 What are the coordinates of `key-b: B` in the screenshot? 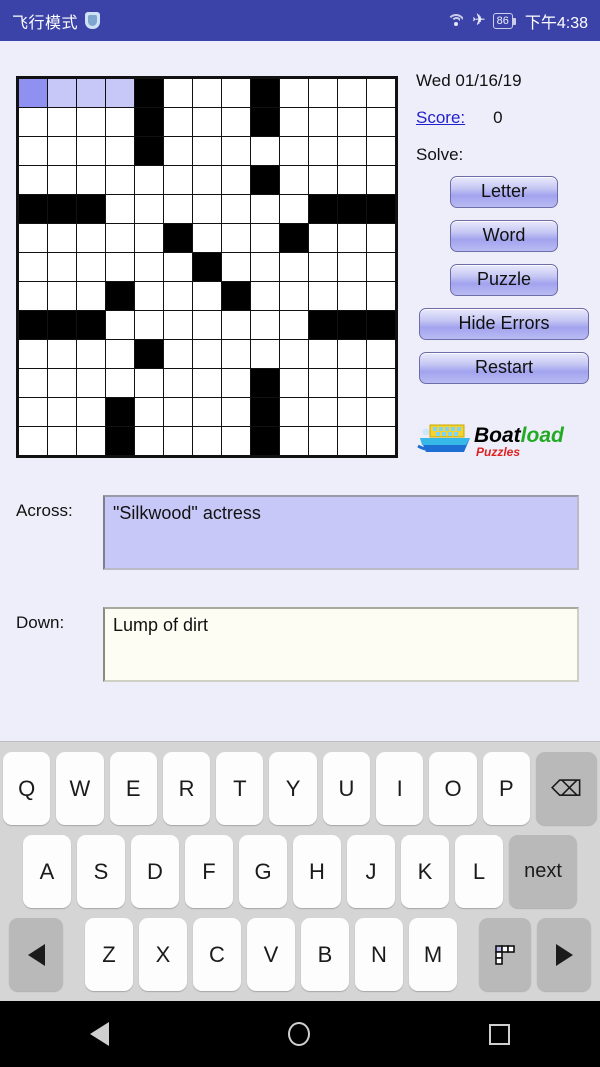 It's located at (325, 954).